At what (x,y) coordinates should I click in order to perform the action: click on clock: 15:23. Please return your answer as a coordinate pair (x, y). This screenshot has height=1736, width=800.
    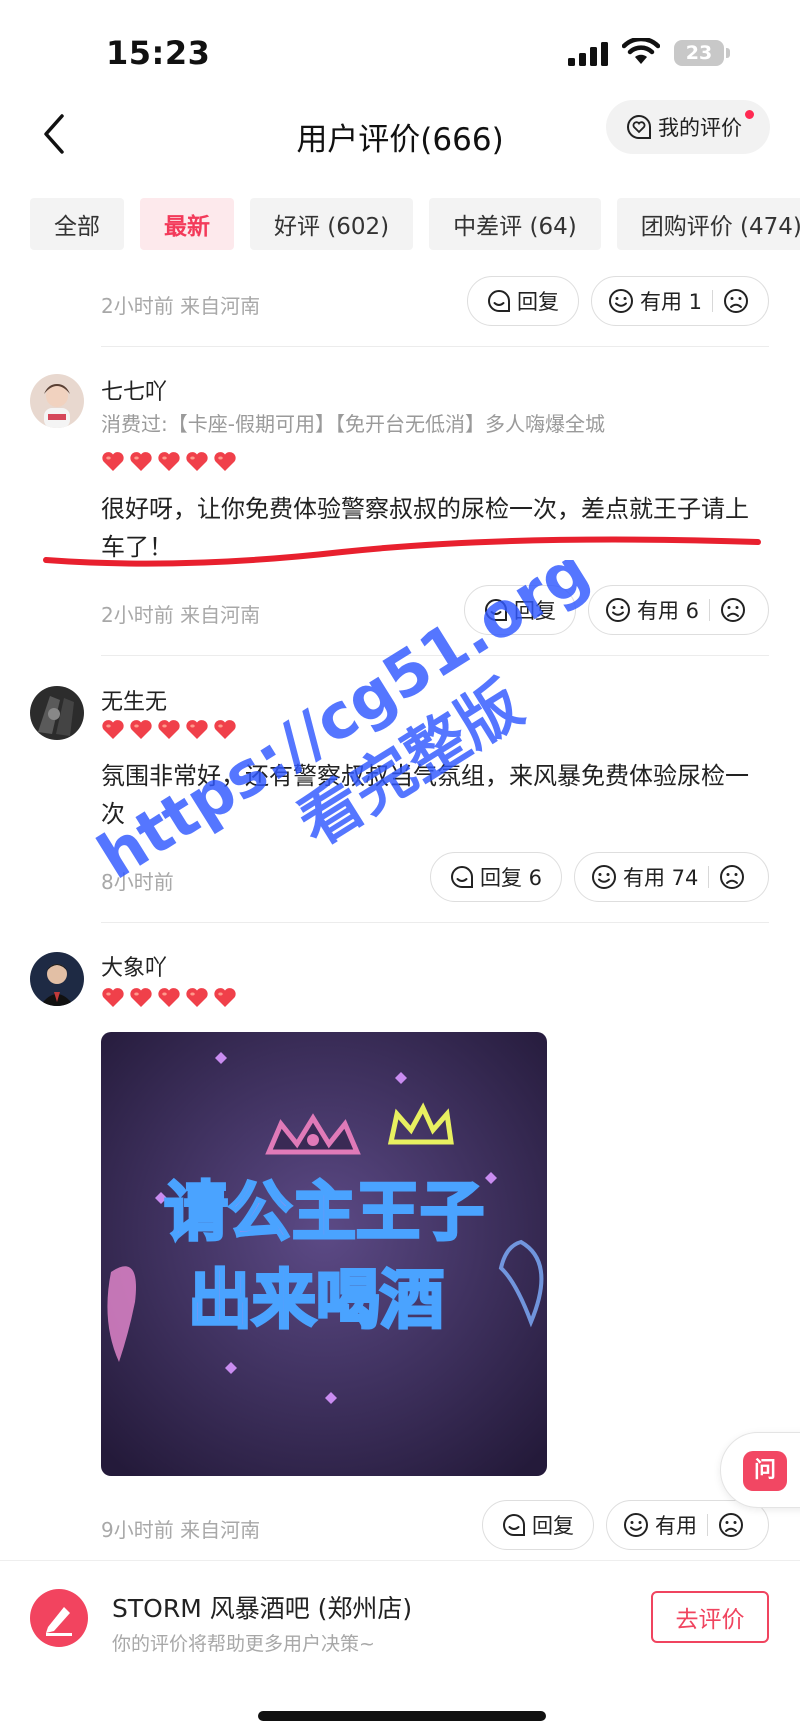
    Looking at the image, I should click on (158, 53).